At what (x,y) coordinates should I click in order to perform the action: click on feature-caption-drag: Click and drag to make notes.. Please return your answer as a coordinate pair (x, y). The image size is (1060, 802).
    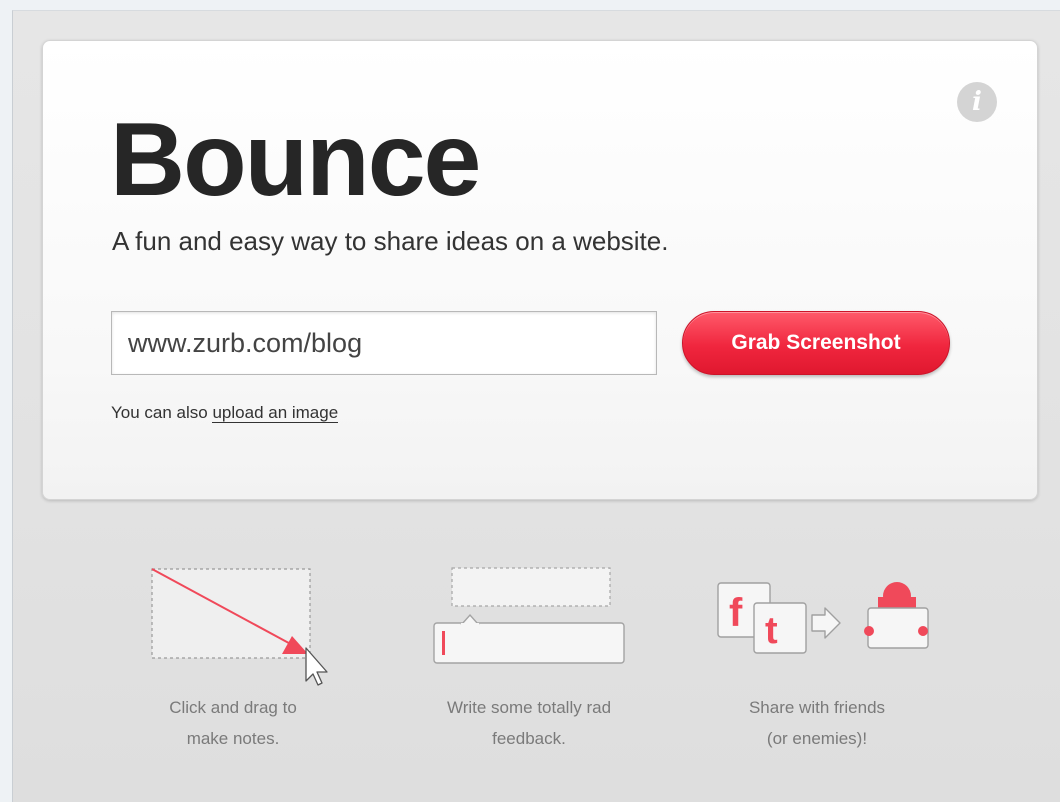
    Looking at the image, I should click on (233, 723).